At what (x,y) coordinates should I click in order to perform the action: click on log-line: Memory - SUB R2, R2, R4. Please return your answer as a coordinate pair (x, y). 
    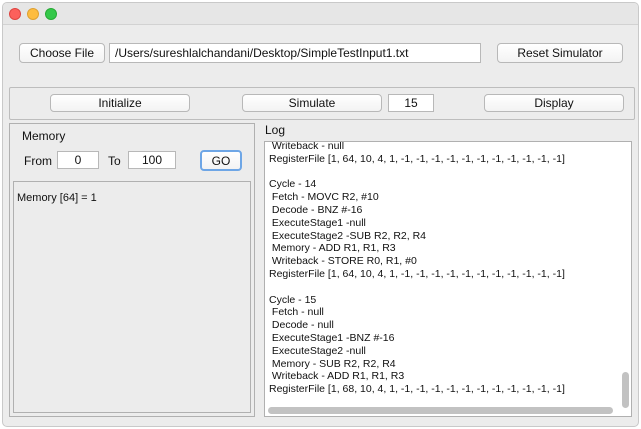
    Looking at the image, I should click on (332, 363).